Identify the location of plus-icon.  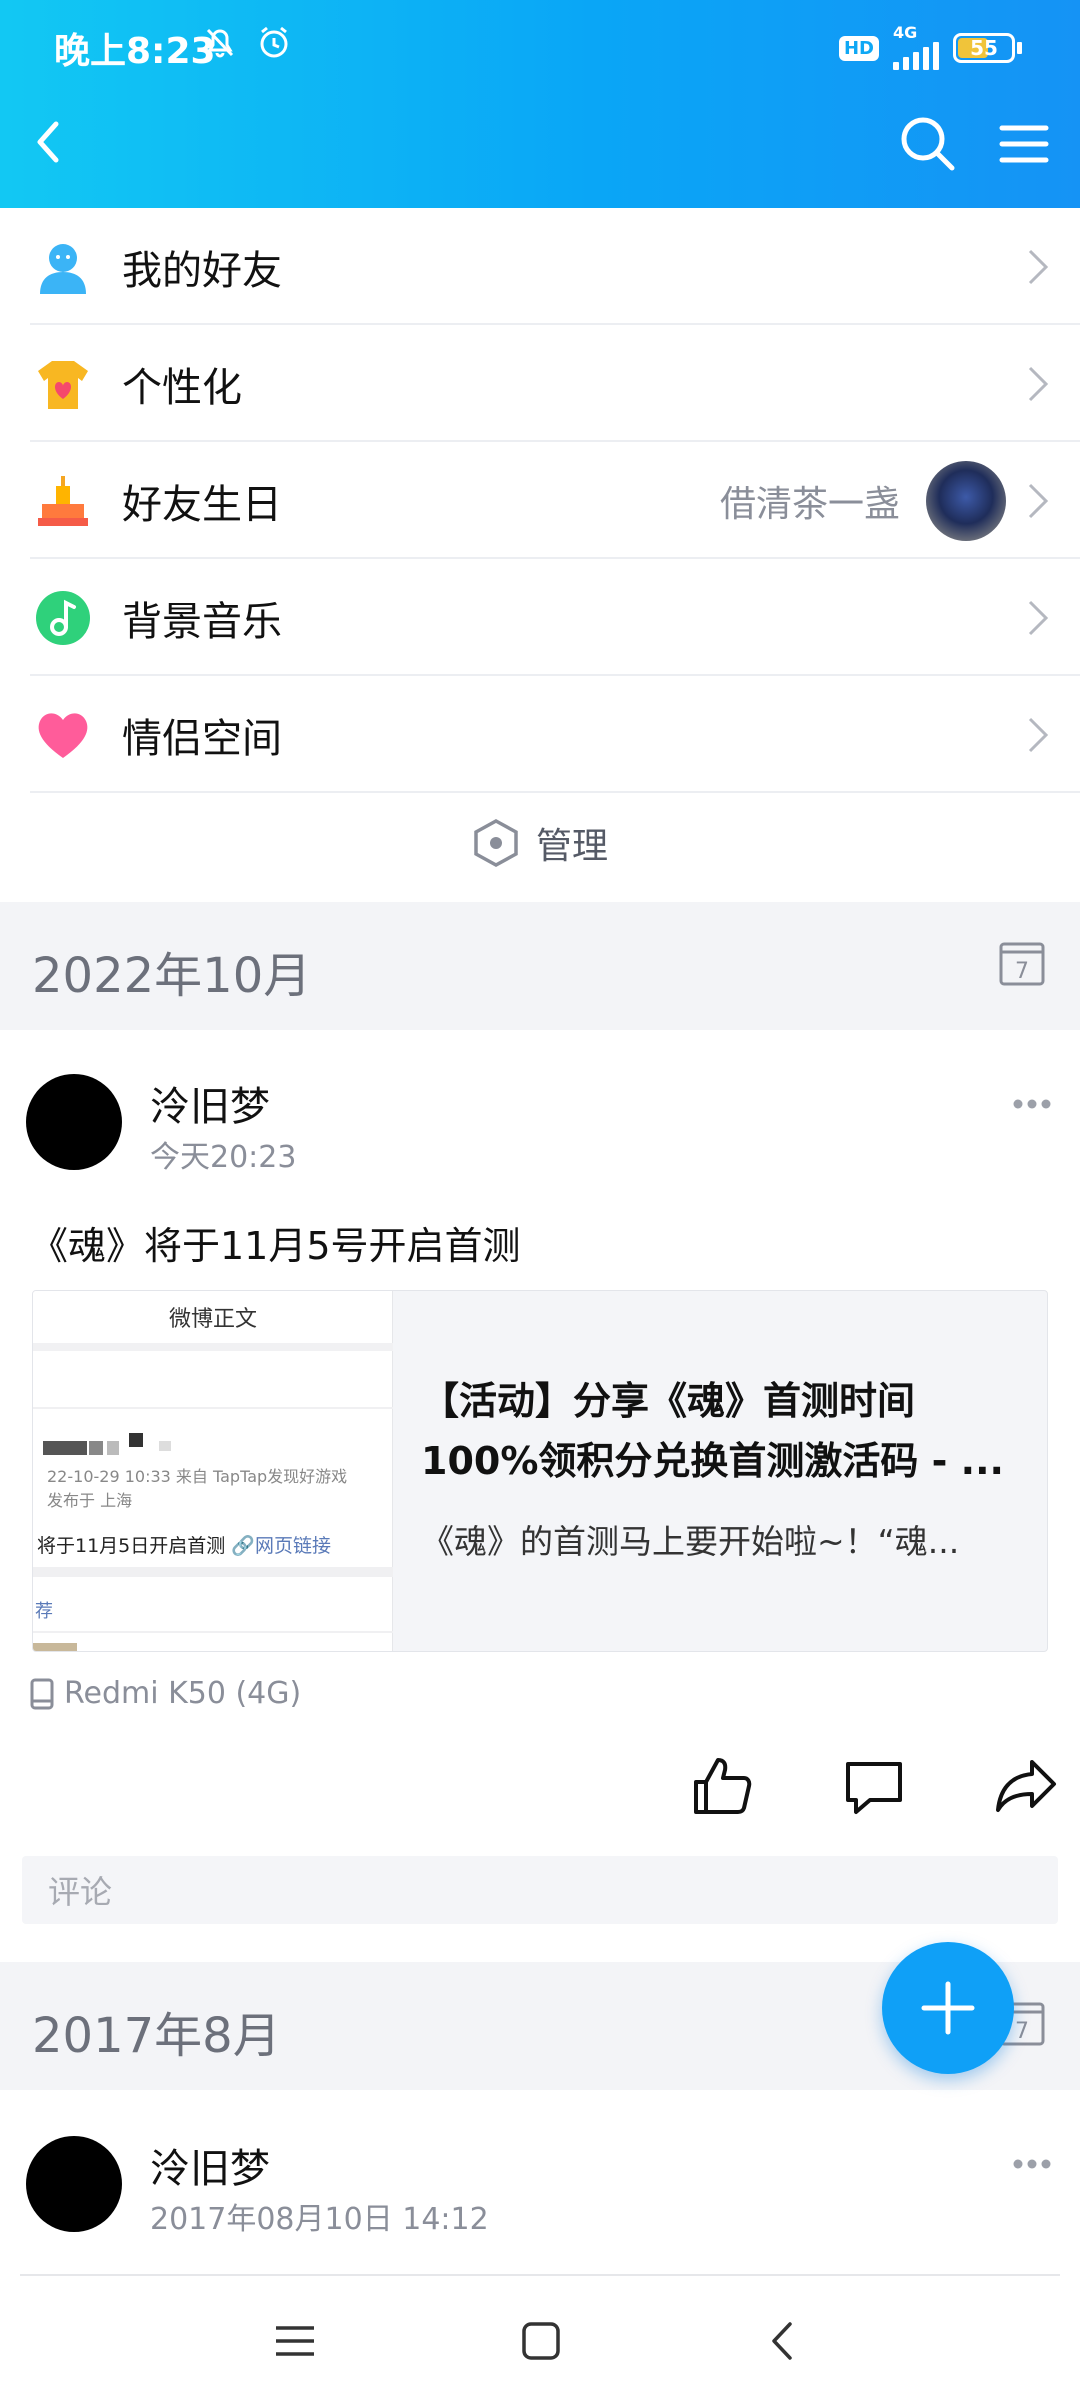
(948, 2008).